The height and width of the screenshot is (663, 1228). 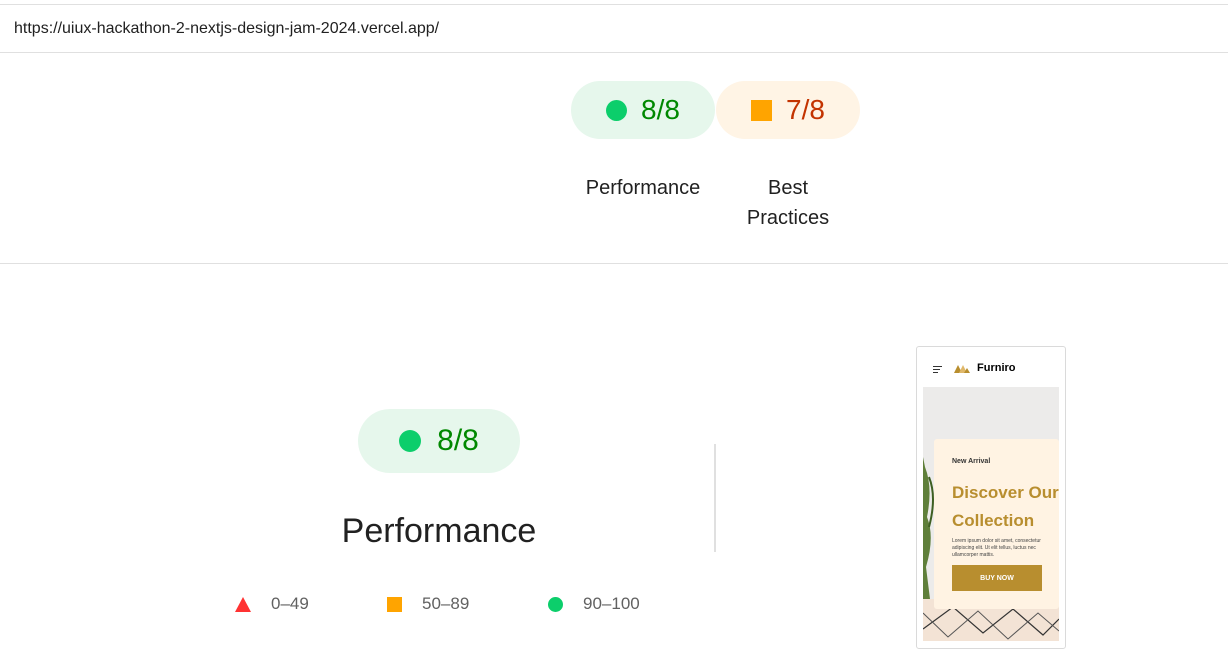 What do you see at coordinates (805, 109) in the screenshot?
I see `best-practices-score: 7/8` at bounding box center [805, 109].